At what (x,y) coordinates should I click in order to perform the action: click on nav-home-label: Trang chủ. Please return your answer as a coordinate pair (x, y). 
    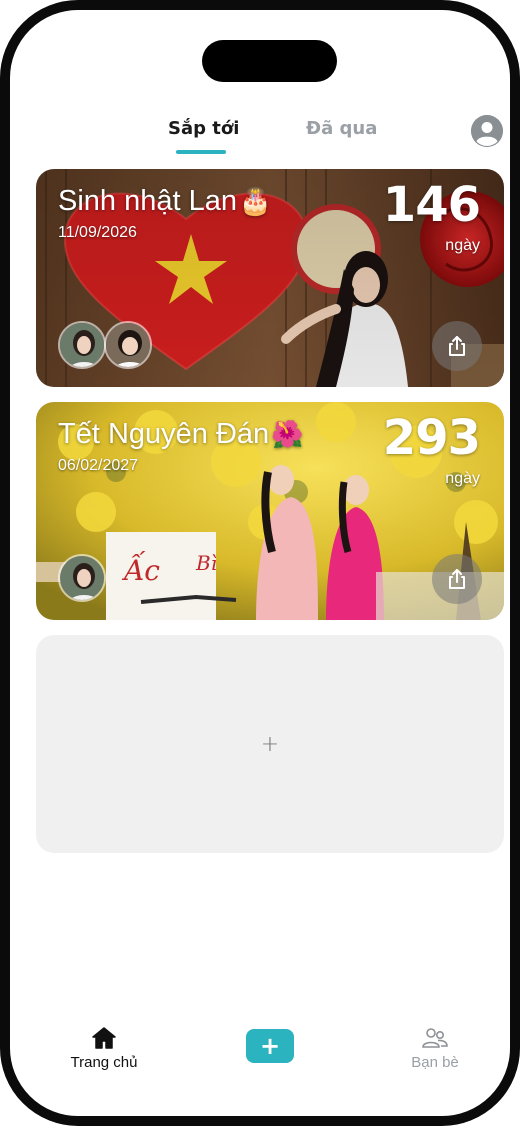
    Looking at the image, I should click on (104, 1062).